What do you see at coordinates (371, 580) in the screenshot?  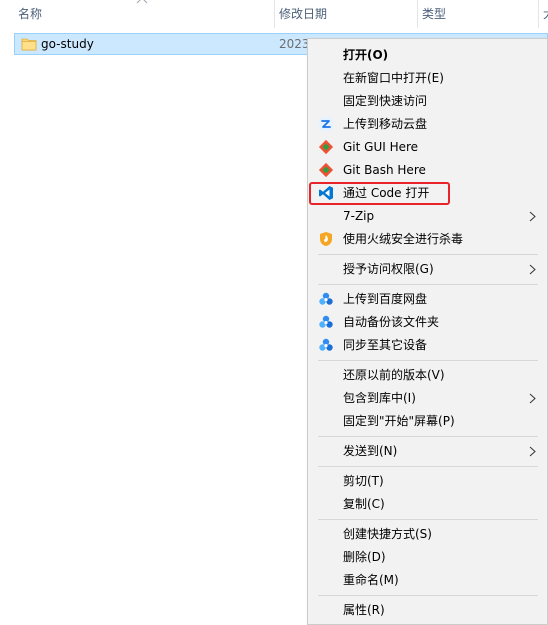 I see `menu-item-label: 重命名(M)` at bounding box center [371, 580].